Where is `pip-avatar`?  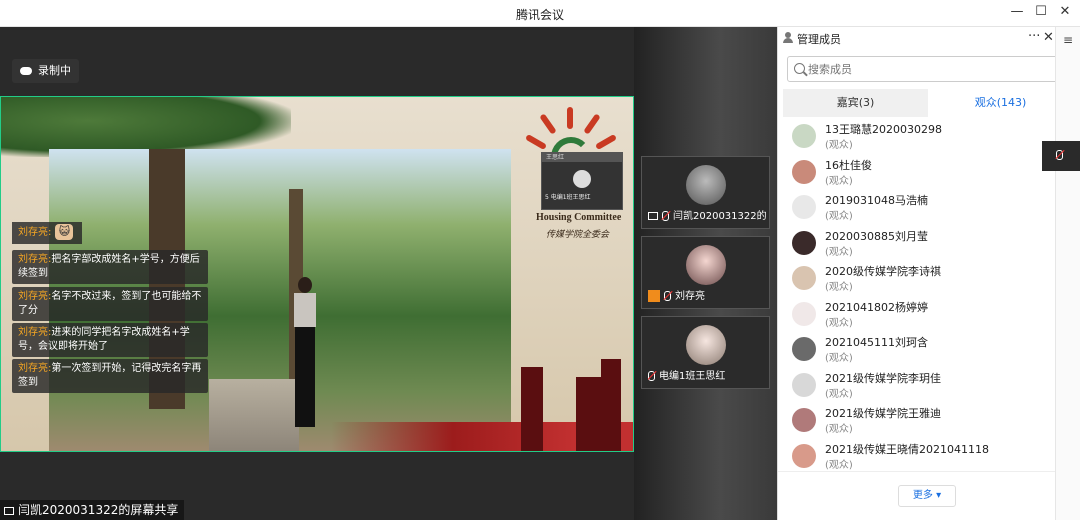 pip-avatar is located at coordinates (582, 179).